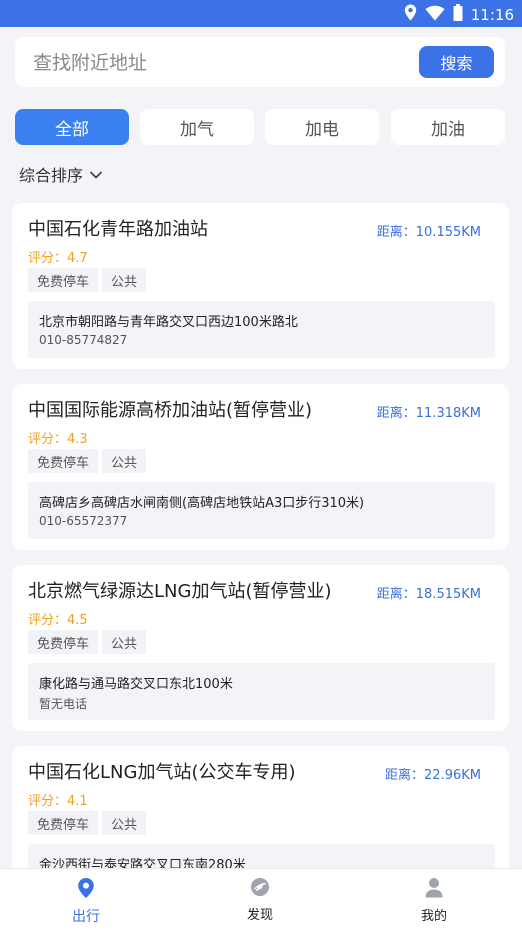 The width and height of the screenshot is (522, 930). Describe the element at coordinates (456, 62) in the screenshot. I see `search-button: 搜索` at that location.